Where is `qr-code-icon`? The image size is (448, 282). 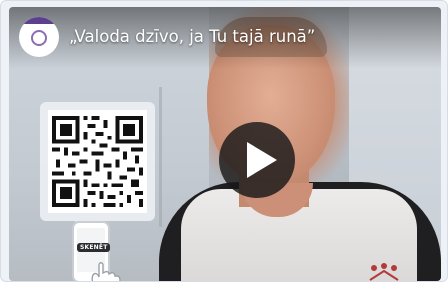
qr-code-icon is located at coordinates (97, 161).